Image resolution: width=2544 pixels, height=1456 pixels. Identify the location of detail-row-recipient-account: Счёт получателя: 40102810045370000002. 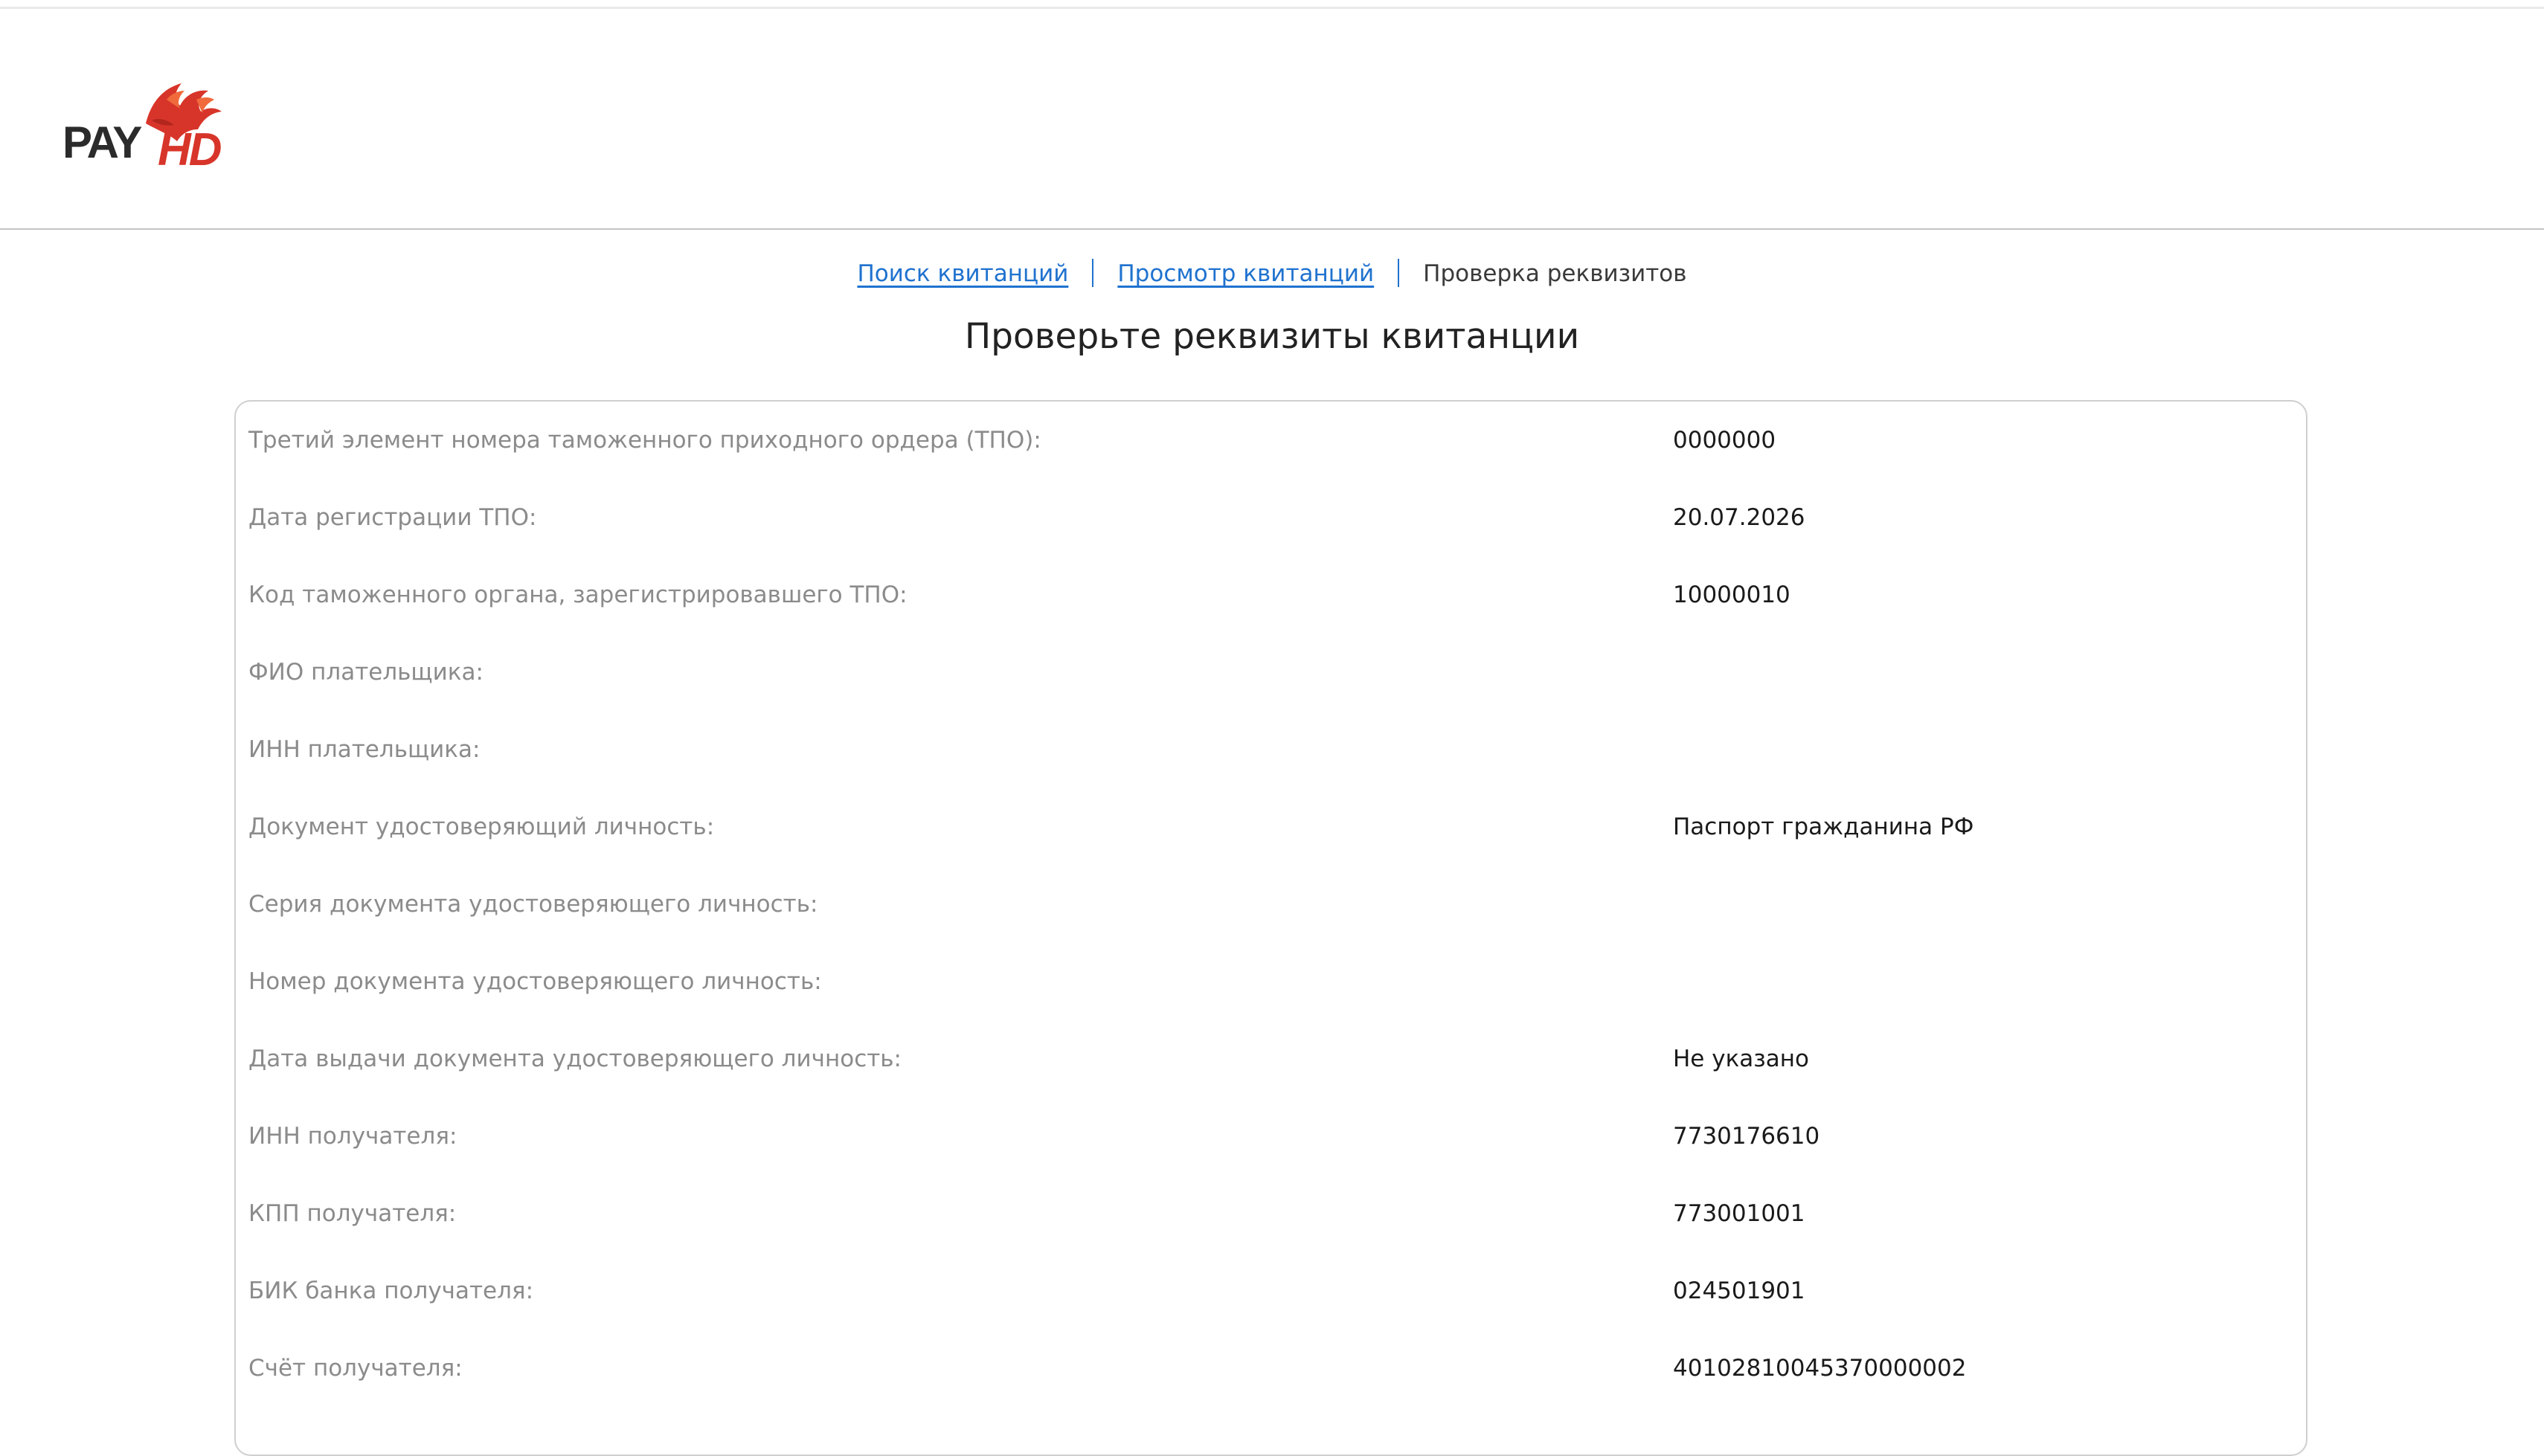
(1271, 1368).